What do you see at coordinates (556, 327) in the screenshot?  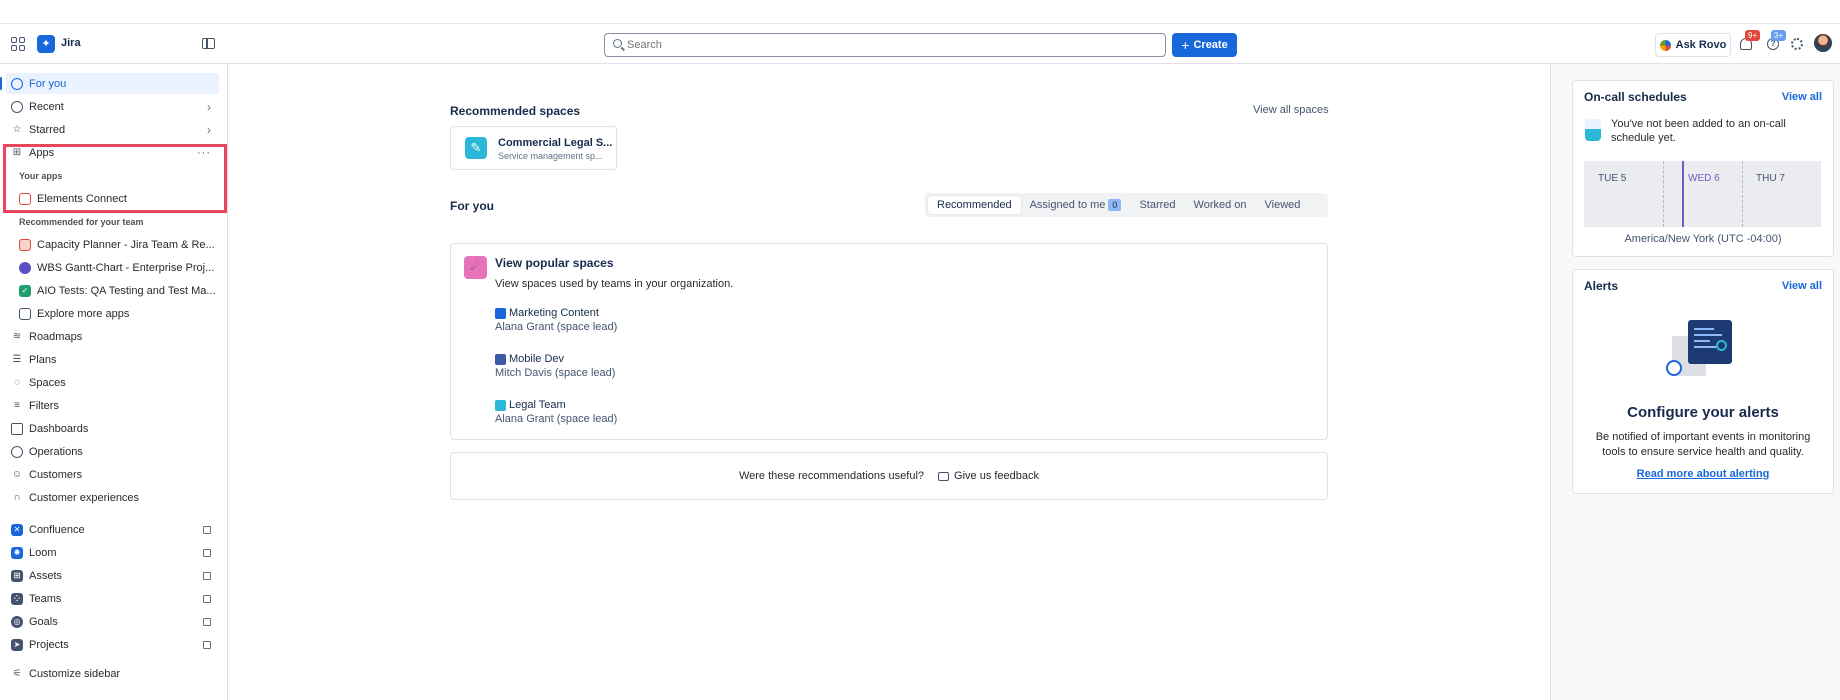 I see `space-lead: Alana Grant (space lead)` at bounding box center [556, 327].